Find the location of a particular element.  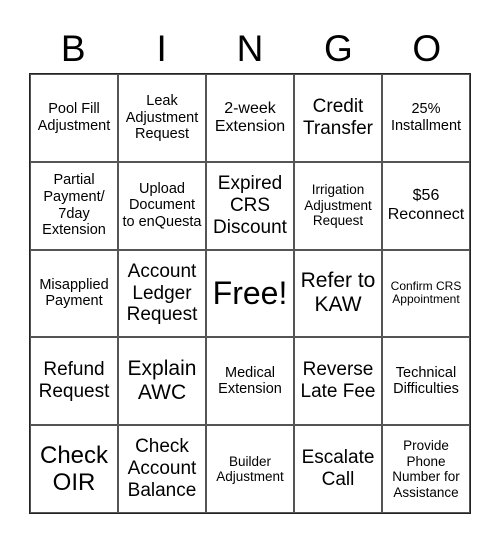

bingo-cell: Medical Extension is located at coordinates (250, 381).